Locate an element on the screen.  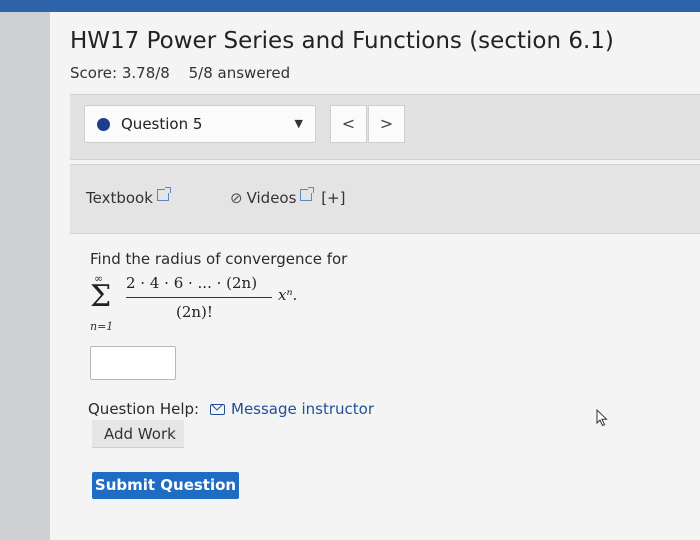
textbook-link: Textbook is located at coordinates (128, 197).